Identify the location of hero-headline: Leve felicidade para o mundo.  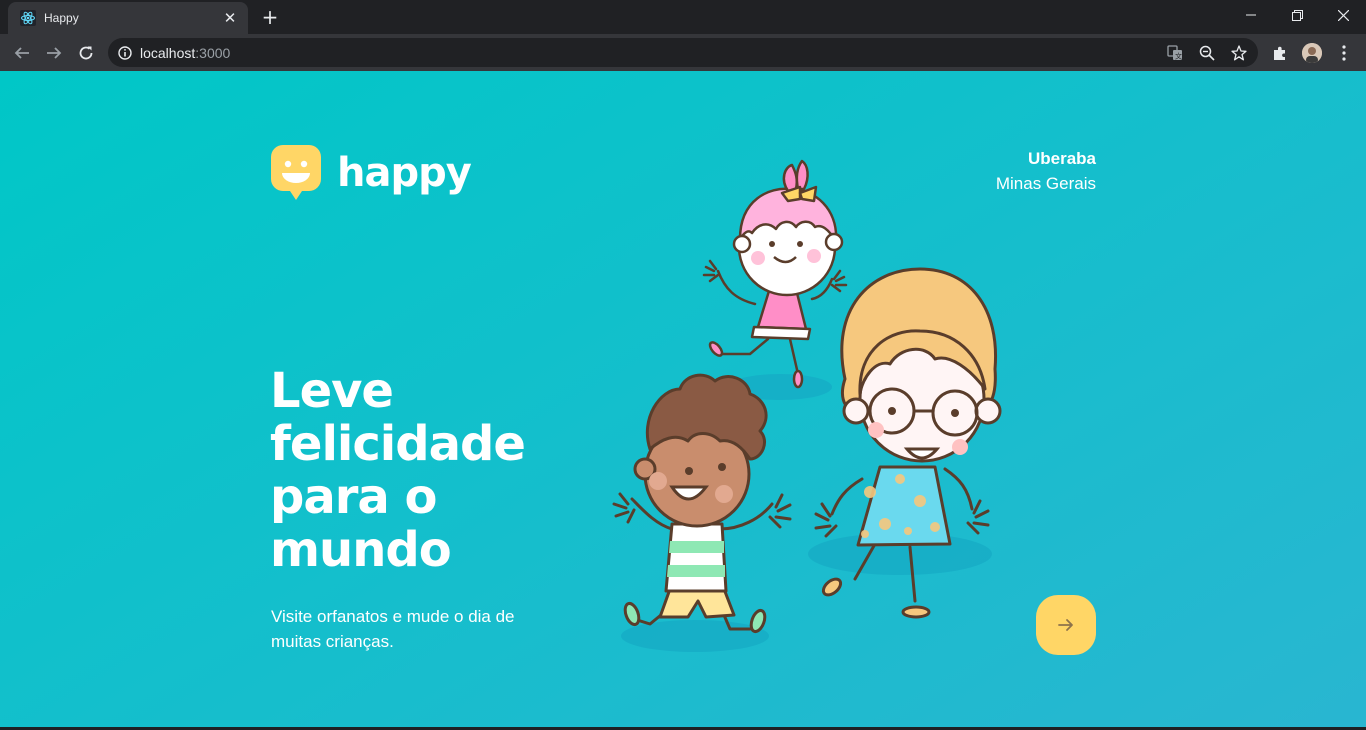
(398, 470).